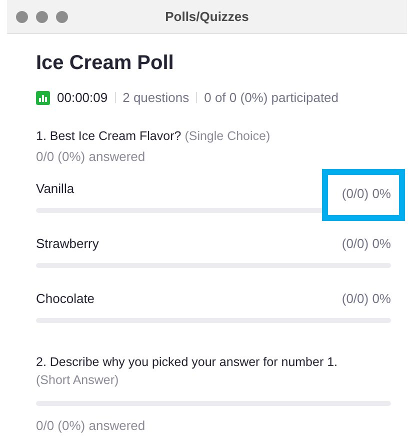  What do you see at coordinates (271, 97) in the screenshot?
I see `participation-summary: 0 of 0 (0%) participated` at bounding box center [271, 97].